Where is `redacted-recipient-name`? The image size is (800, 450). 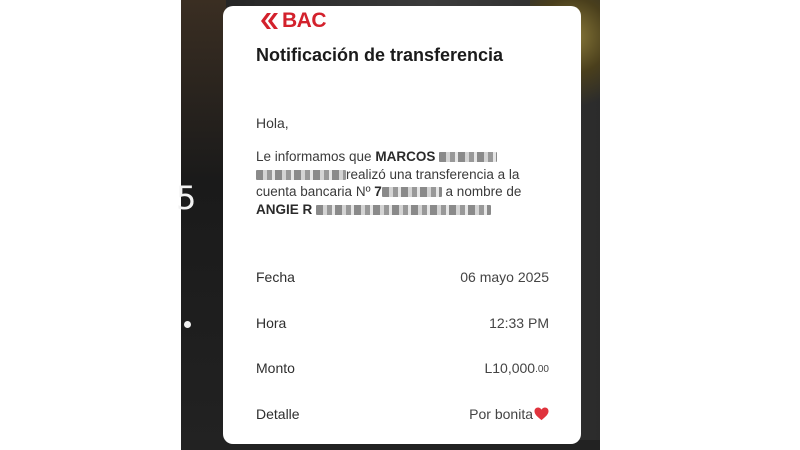
redacted-recipient-name is located at coordinates (404, 209).